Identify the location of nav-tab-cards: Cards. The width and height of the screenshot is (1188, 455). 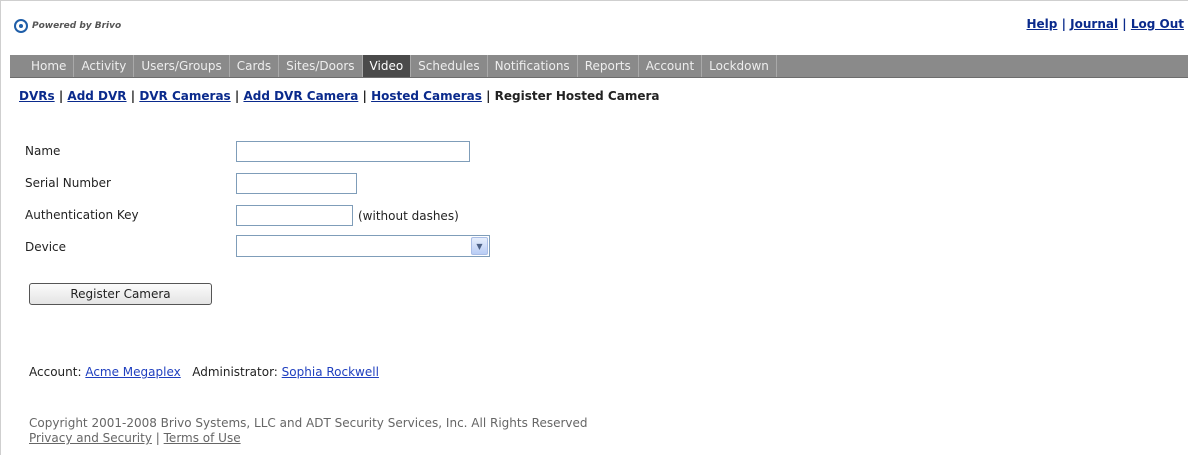
(255, 66).